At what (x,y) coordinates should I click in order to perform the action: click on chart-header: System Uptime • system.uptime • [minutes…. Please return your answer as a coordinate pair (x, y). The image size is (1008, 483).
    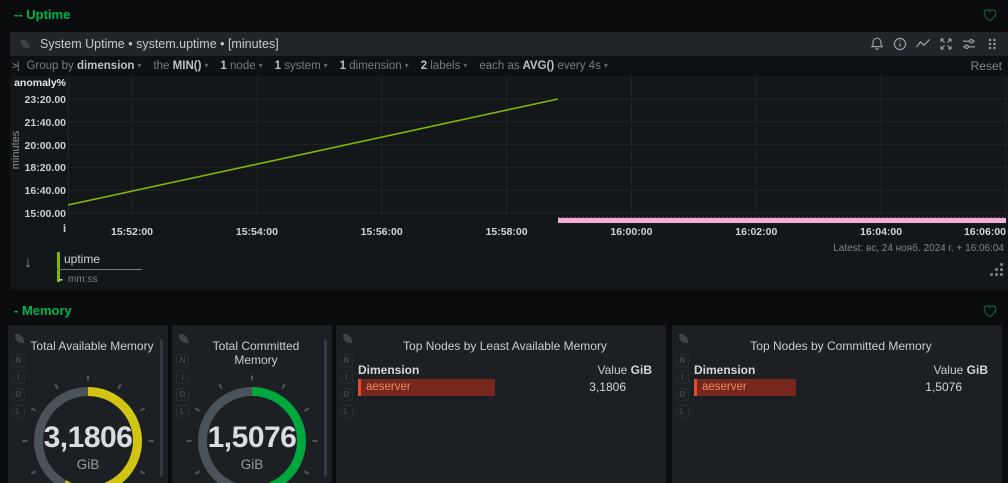
    Looking at the image, I should click on (509, 44).